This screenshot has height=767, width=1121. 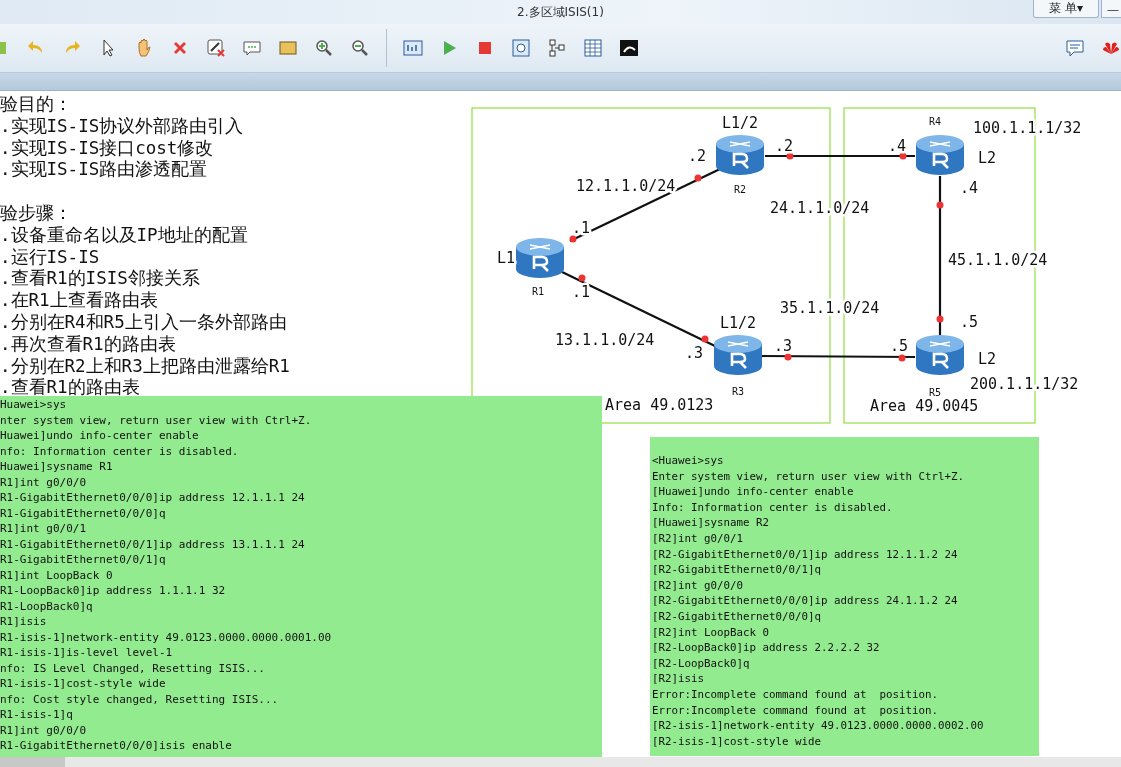 I want to click on scrollbar-thumb, so click(x=32, y=762).